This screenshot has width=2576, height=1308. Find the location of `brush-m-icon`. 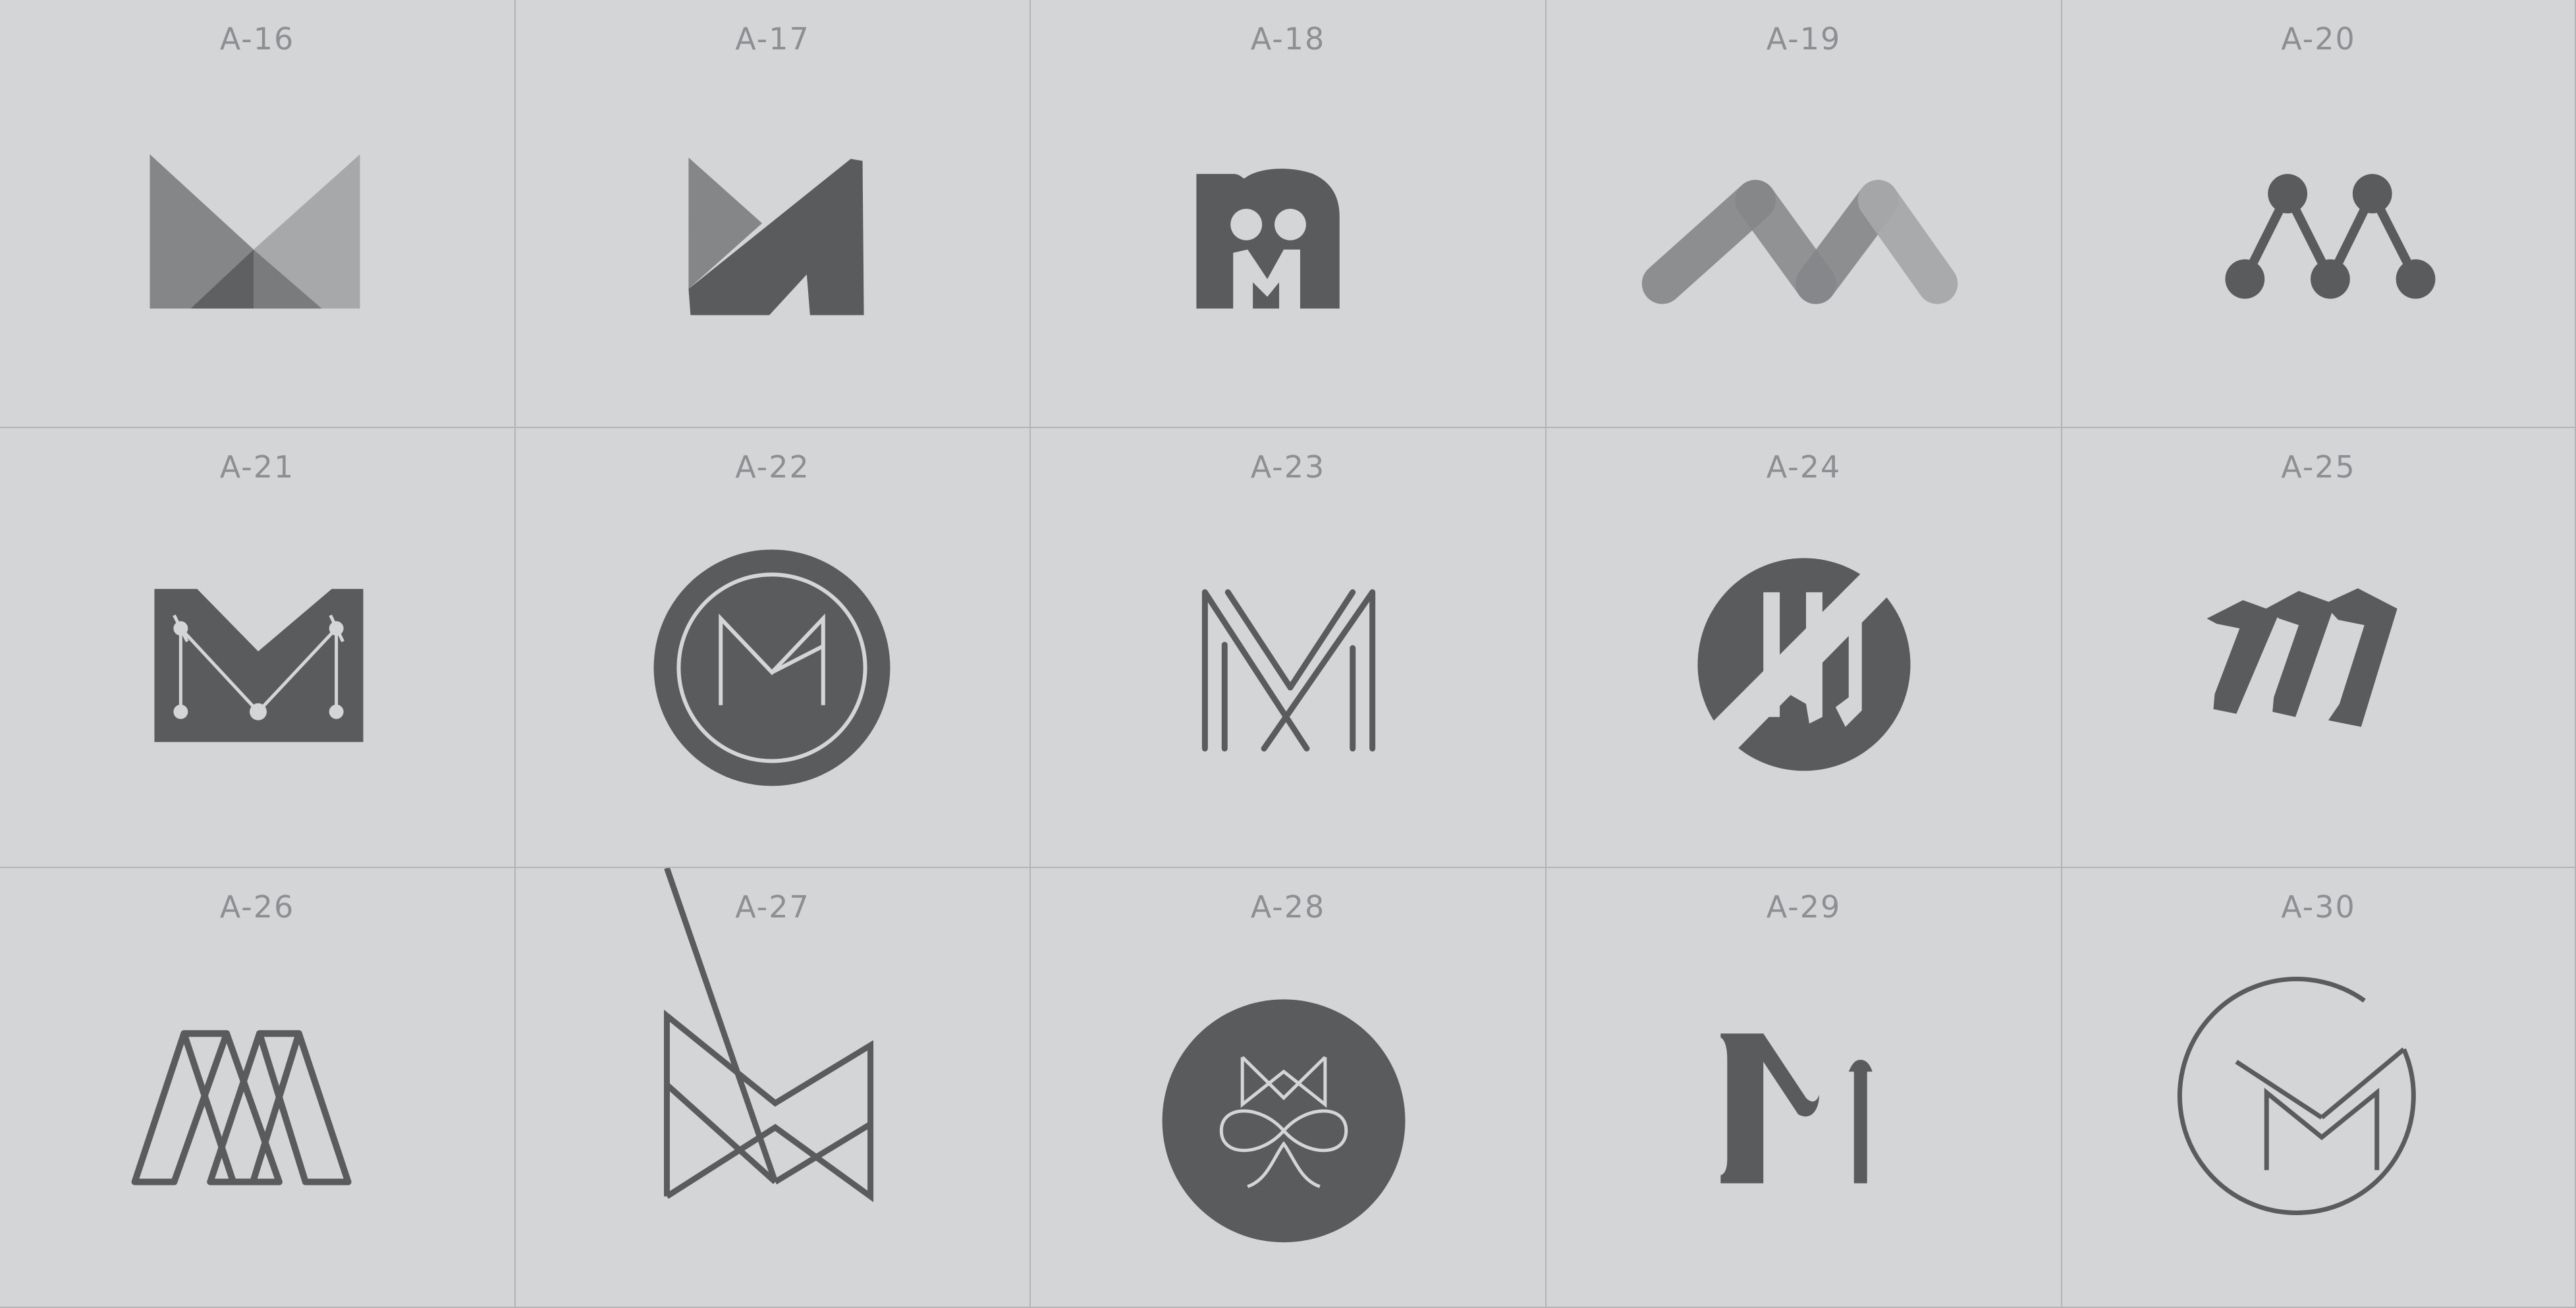

brush-m-icon is located at coordinates (2302, 657).